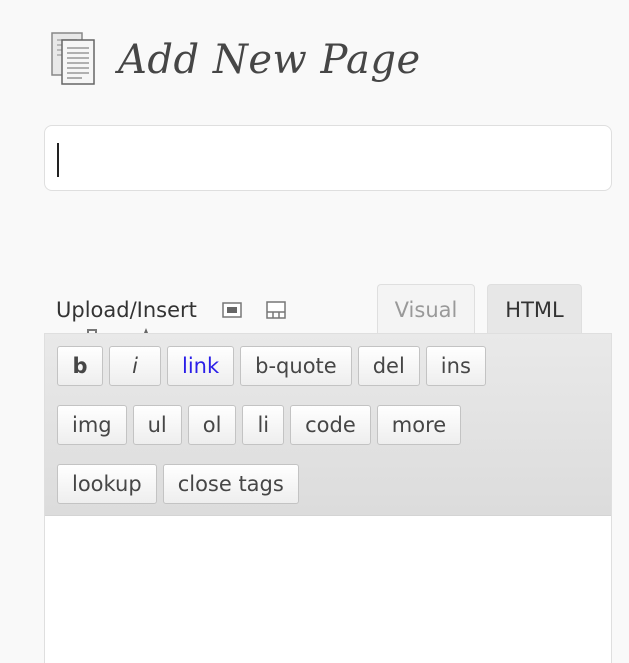  Describe the element at coordinates (107, 484) in the screenshot. I see `lookup-button: lookup` at that location.